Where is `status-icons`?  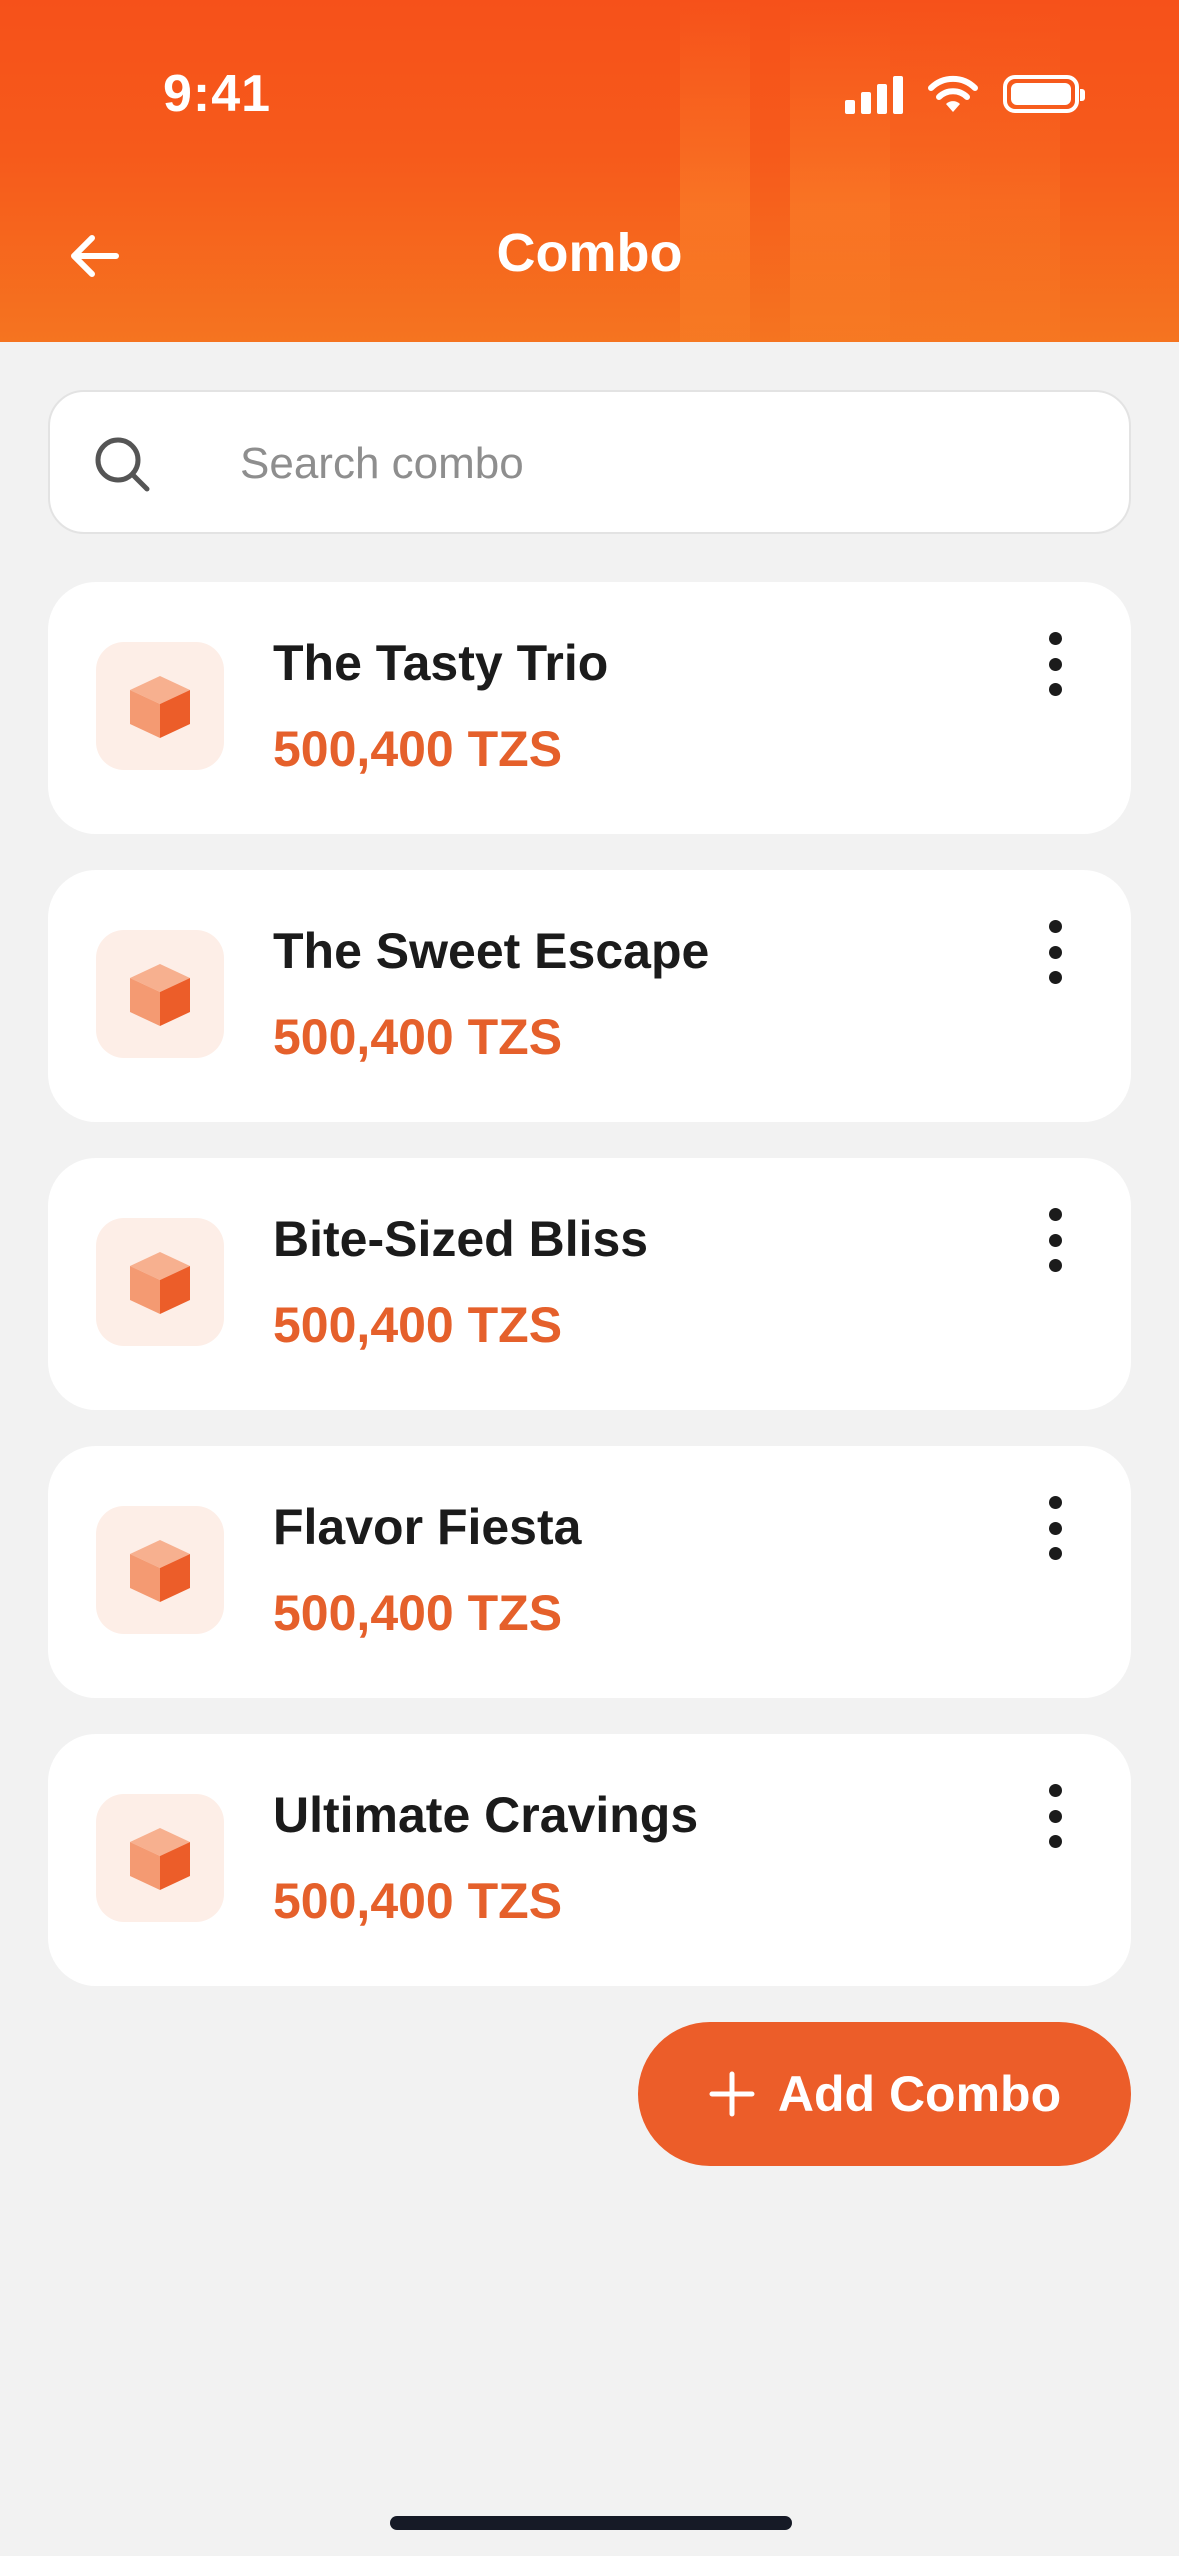 status-icons is located at coordinates (965, 94).